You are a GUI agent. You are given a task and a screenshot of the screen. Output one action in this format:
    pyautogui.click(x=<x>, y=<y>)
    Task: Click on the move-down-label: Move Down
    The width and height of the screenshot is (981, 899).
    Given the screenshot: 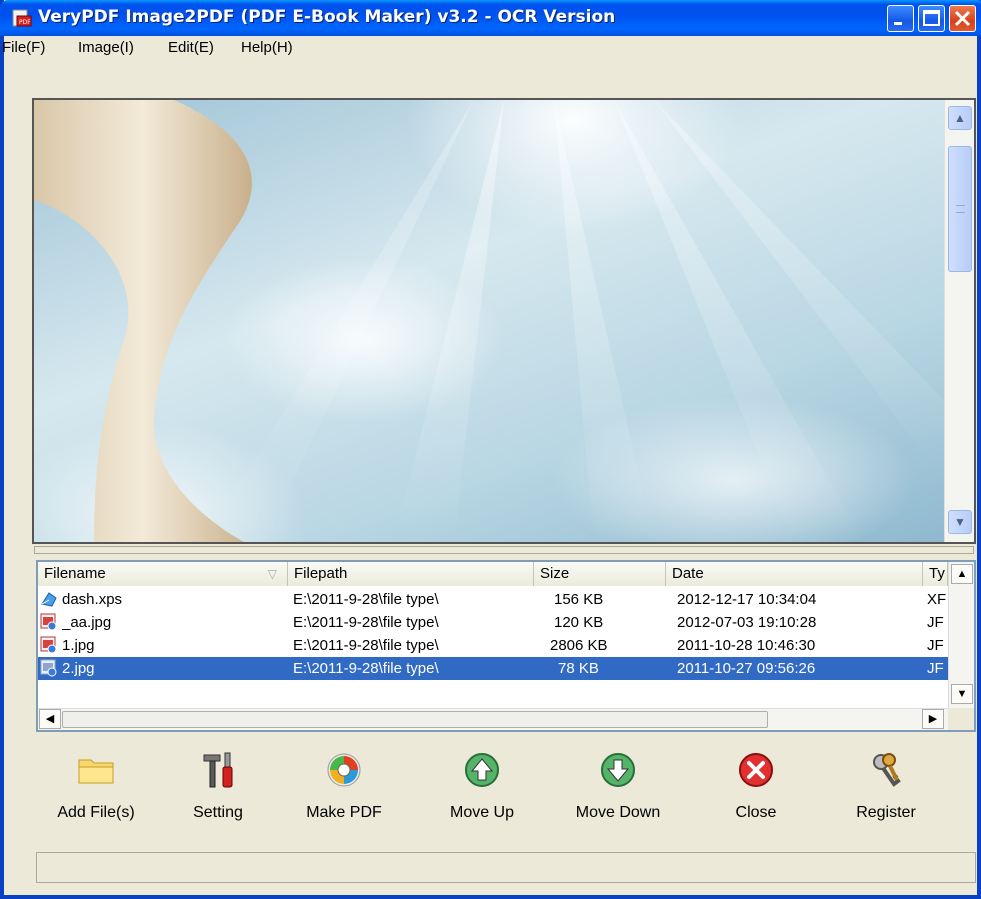 What is the action you would take?
    pyautogui.click(x=618, y=812)
    